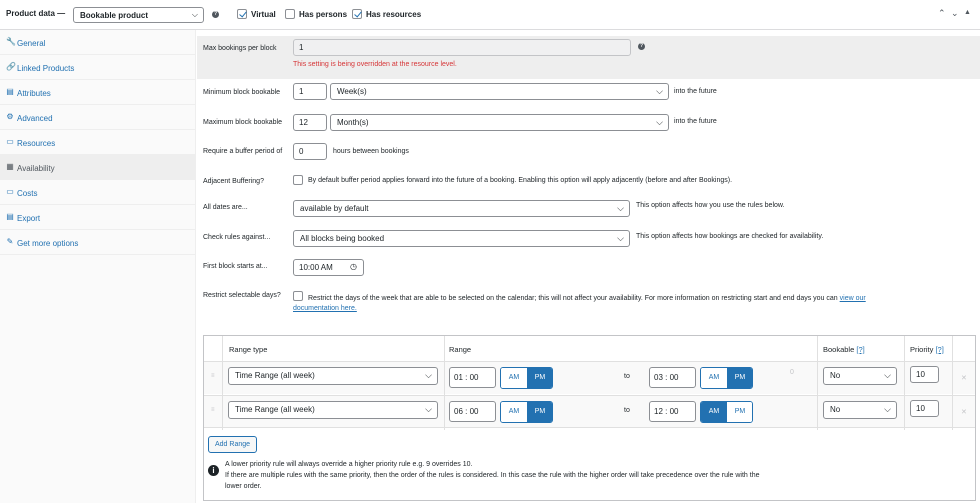 This screenshot has width=980, height=503. I want to click on max-block-unit-value: Month(s), so click(353, 122).